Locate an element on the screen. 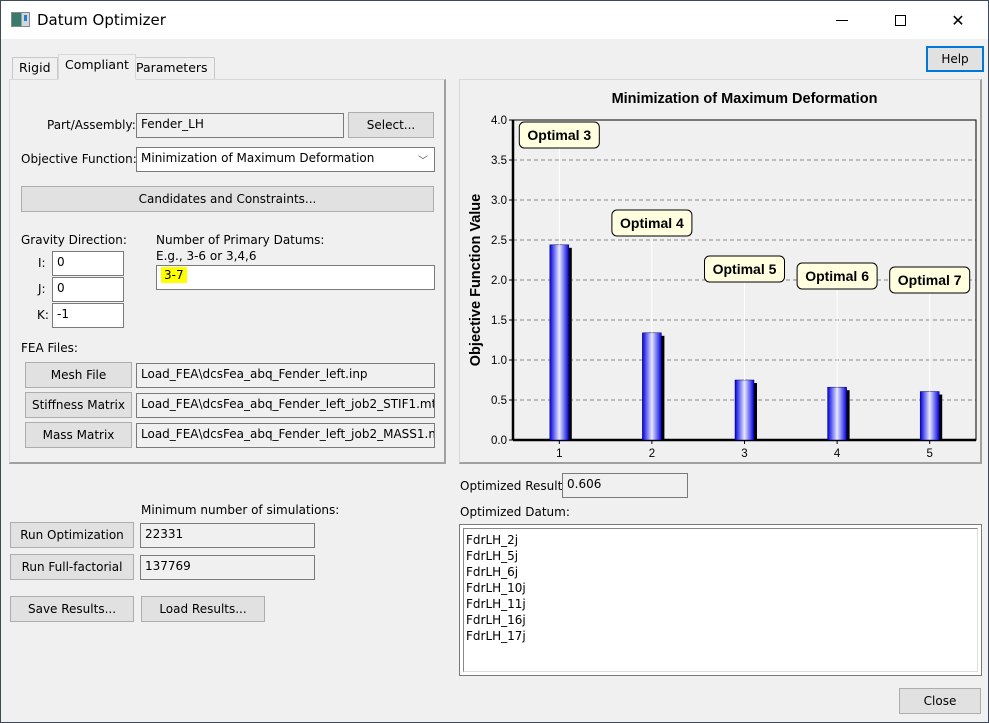  objective-function-value: Minimization of Maximum Deformation is located at coordinates (258, 158).